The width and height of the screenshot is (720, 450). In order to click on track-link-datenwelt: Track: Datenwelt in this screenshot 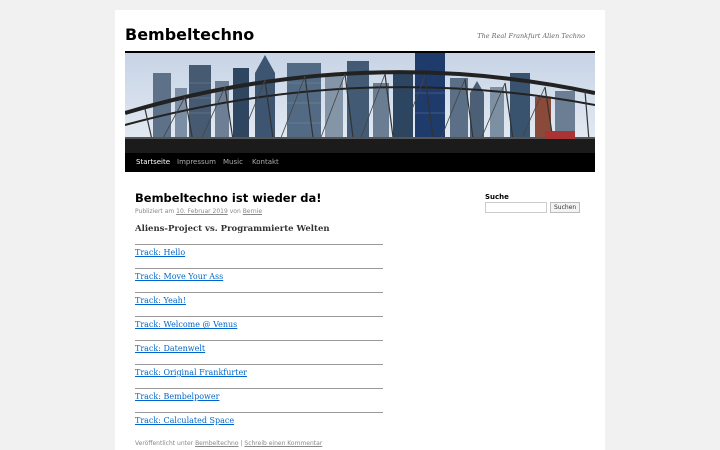, I will do `click(170, 348)`.